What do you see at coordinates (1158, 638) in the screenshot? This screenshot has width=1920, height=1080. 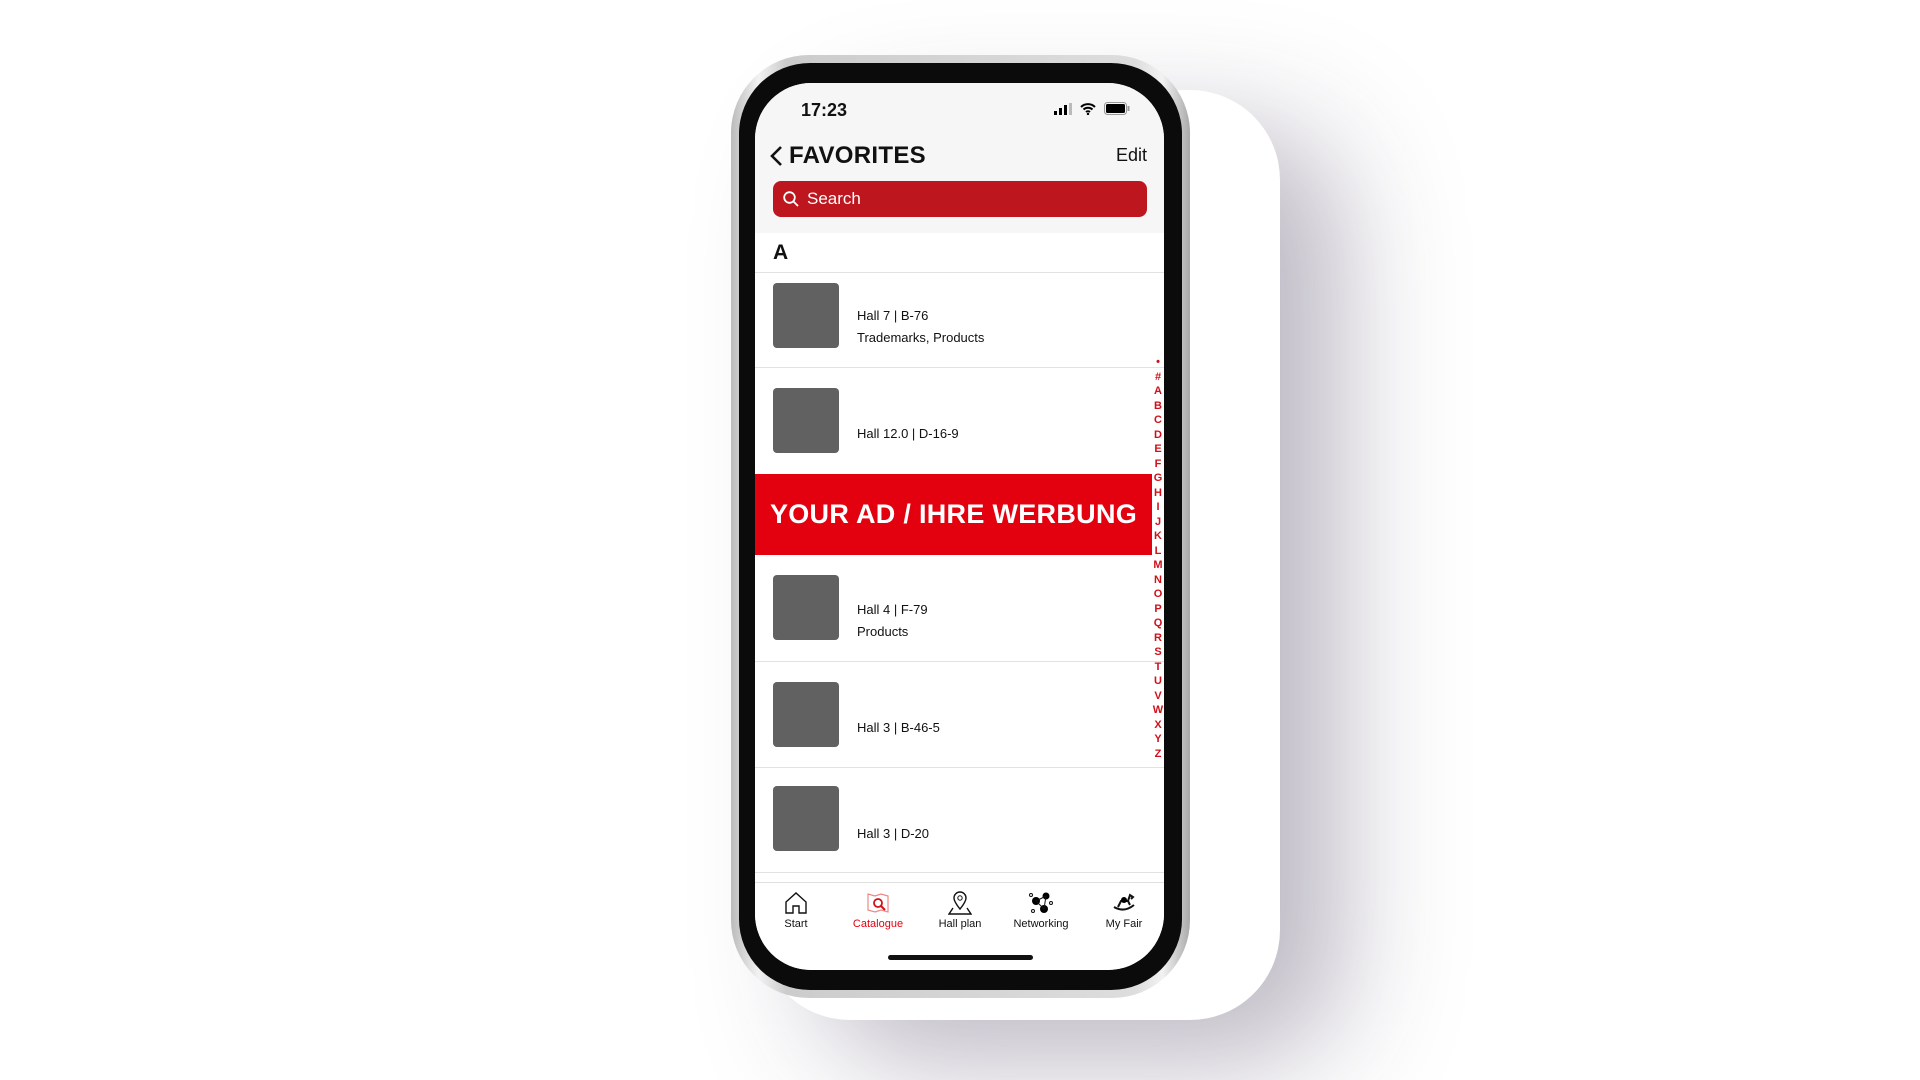 I see `index-letter: R` at bounding box center [1158, 638].